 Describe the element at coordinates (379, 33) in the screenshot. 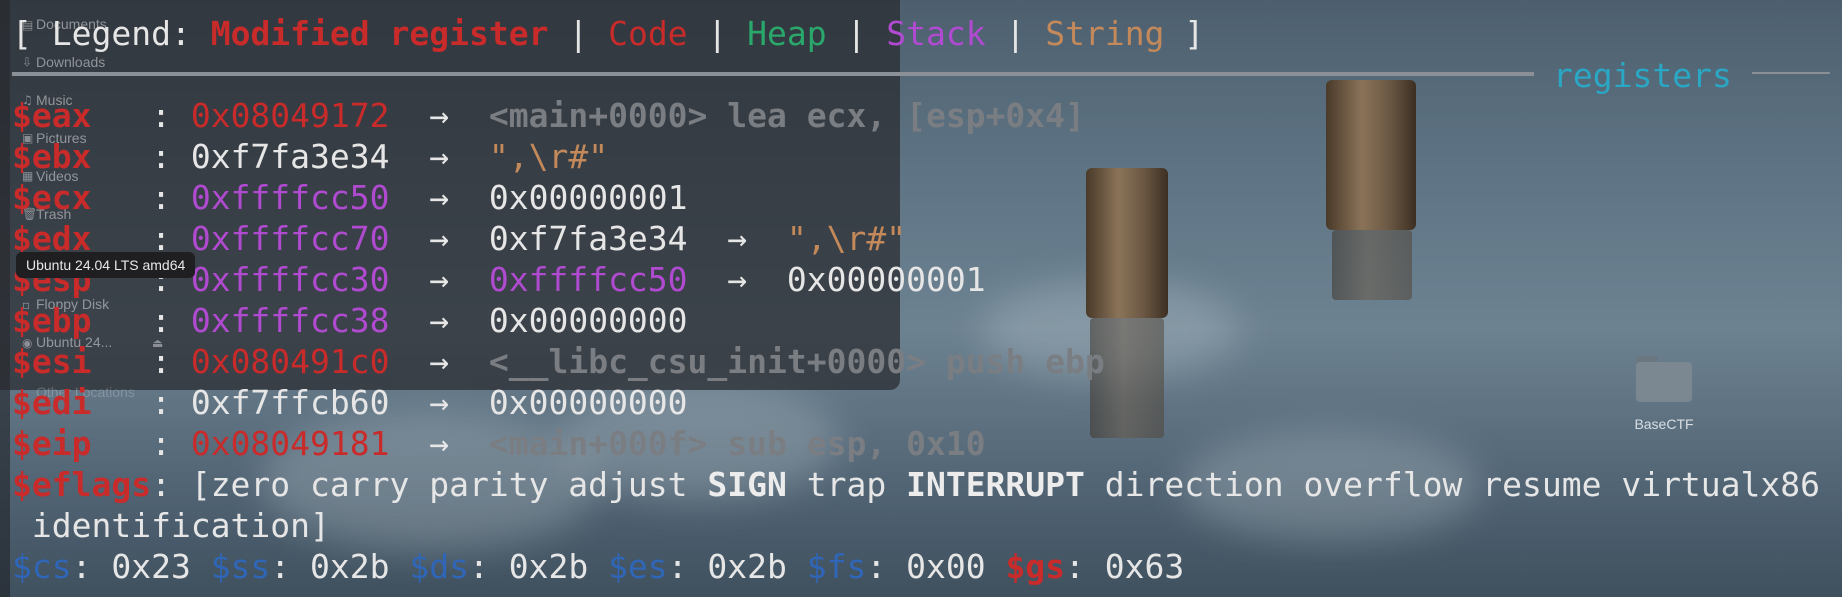

I see `legend-modified: Modified register` at that location.